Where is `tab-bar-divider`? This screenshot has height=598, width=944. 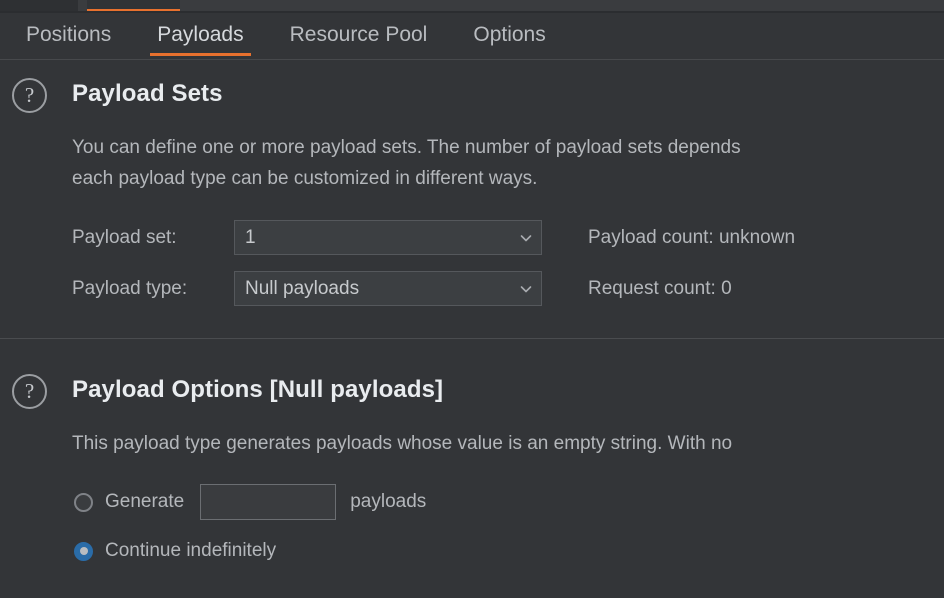 tab-bar-divider is located at coordinates (472, 59).